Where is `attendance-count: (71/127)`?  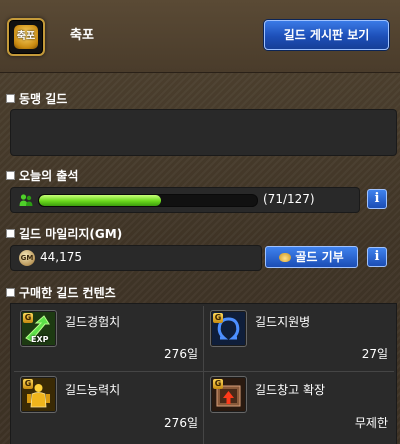
attendance-count: (71/127) is located at coordinates (289, 199).